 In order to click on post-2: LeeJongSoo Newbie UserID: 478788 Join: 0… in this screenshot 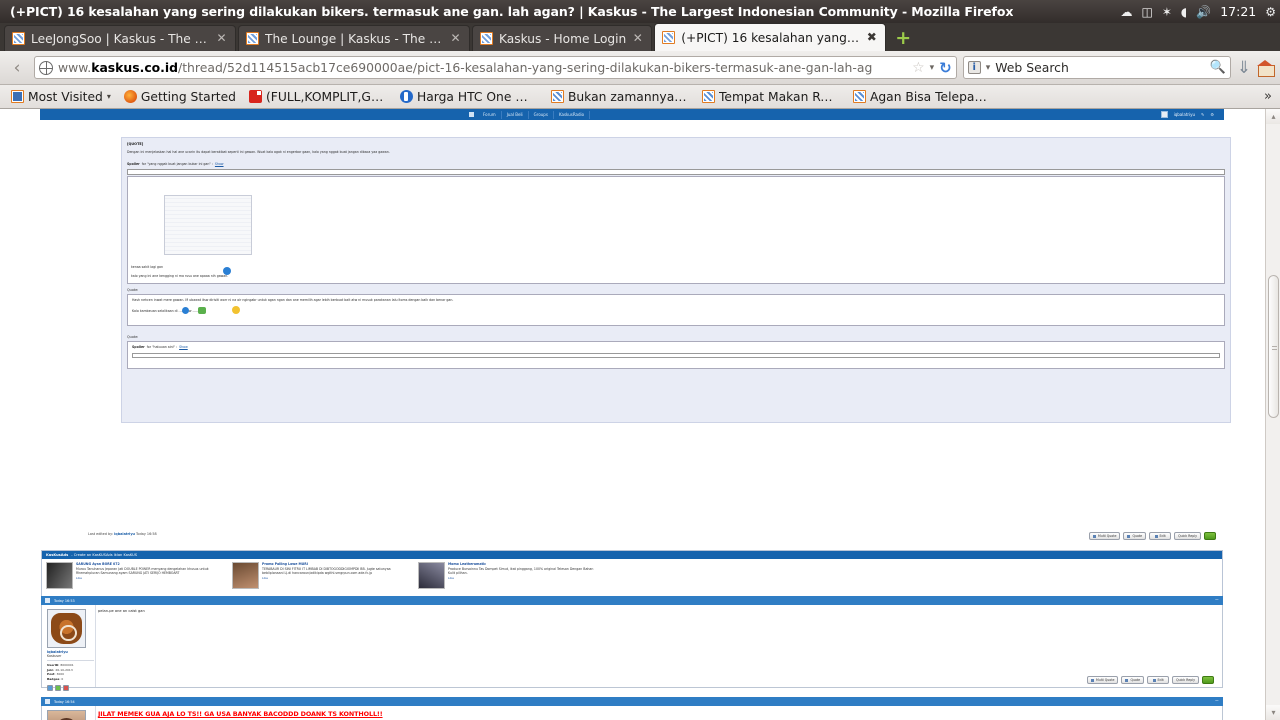, I will do `click(632, 713)`.